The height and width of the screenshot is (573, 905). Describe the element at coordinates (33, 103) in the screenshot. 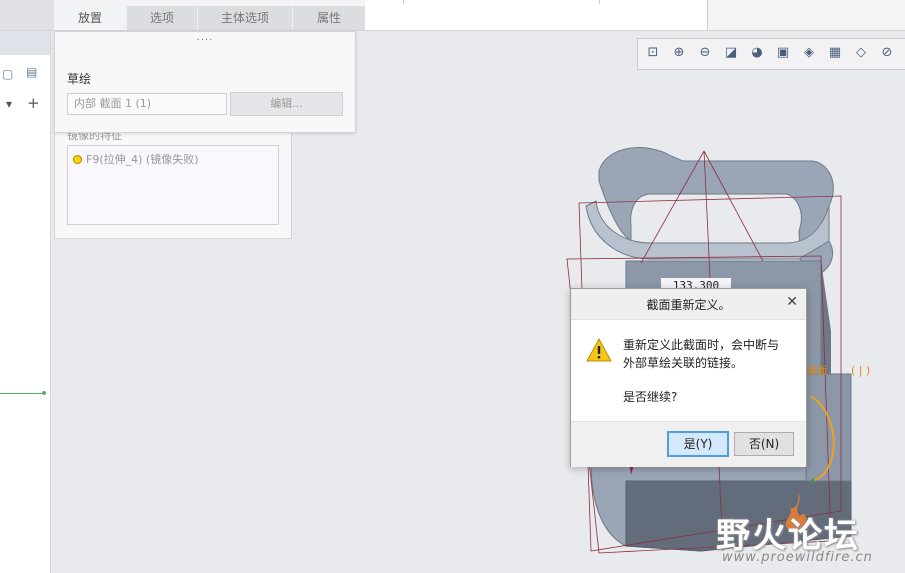

I see `add-icon: +` at that location.